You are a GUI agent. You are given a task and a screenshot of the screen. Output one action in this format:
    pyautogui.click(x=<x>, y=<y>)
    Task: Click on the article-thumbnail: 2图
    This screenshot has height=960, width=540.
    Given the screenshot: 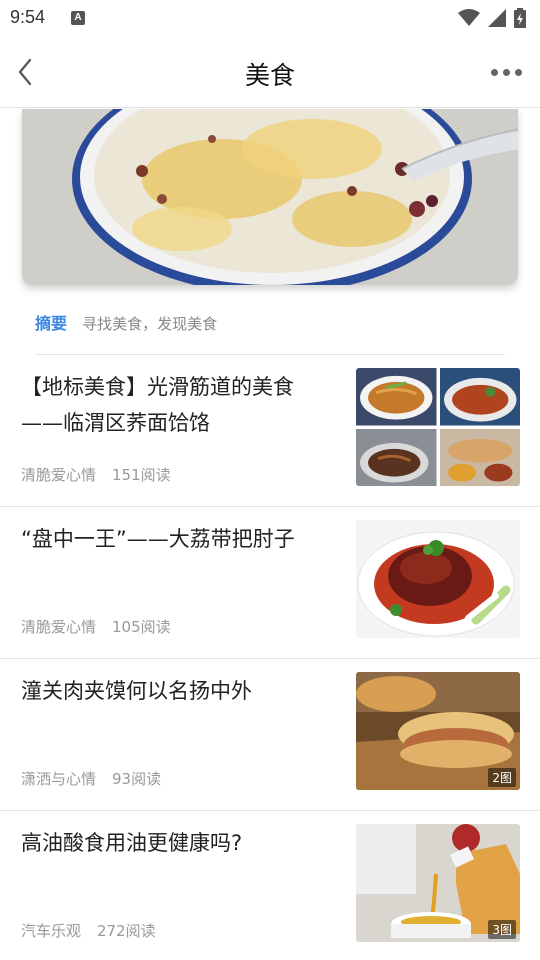 What is the action you would take?
    pyautogui.click(x=438, y=731)
    